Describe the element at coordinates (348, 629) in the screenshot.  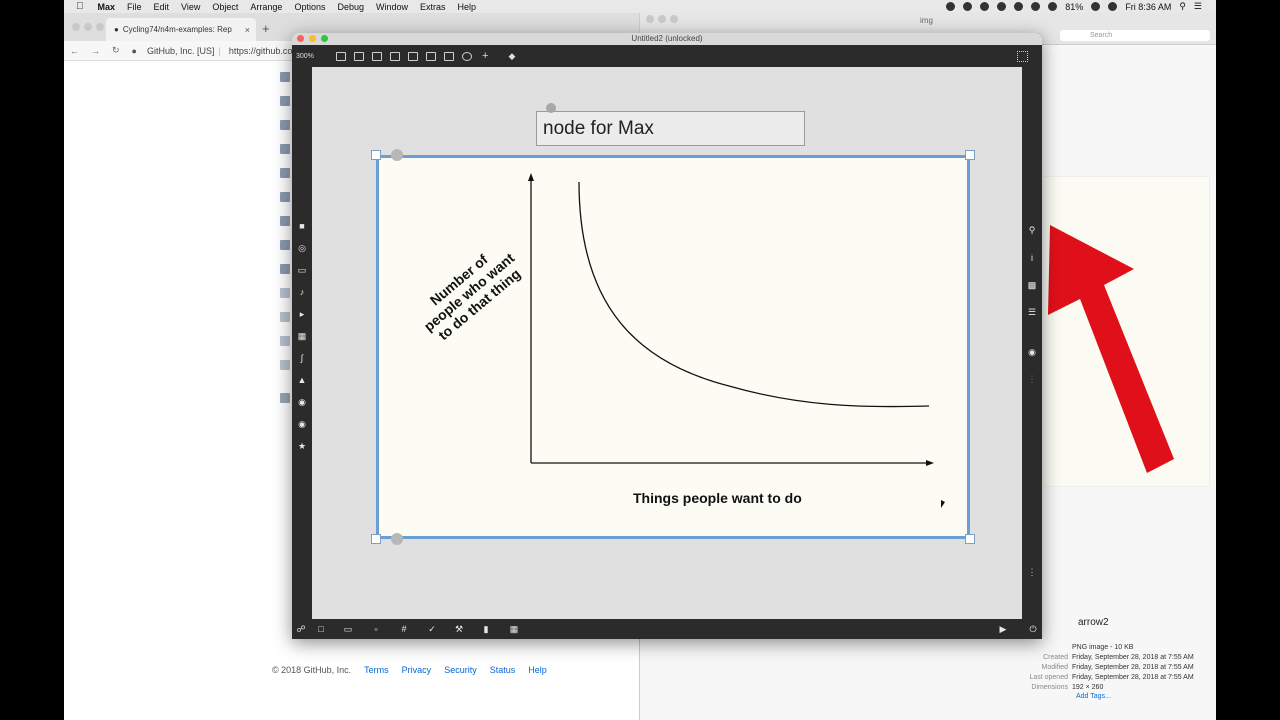
I see `presentation-icon: ▭` at that location.